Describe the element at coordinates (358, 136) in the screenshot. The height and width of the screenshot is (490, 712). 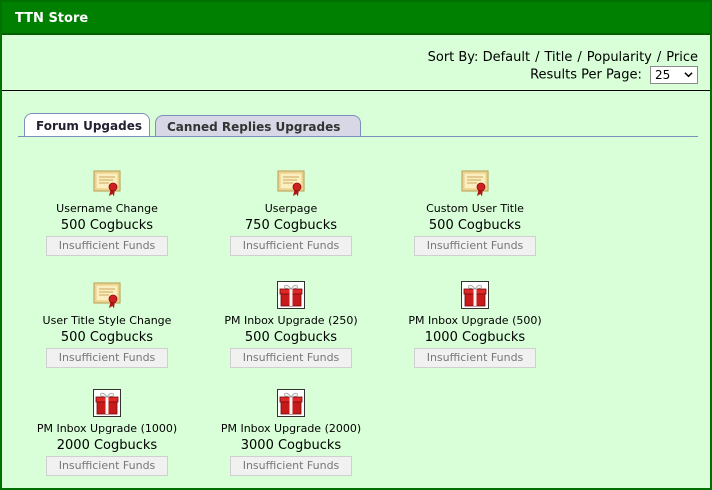
I see `tab-underline` at that location.